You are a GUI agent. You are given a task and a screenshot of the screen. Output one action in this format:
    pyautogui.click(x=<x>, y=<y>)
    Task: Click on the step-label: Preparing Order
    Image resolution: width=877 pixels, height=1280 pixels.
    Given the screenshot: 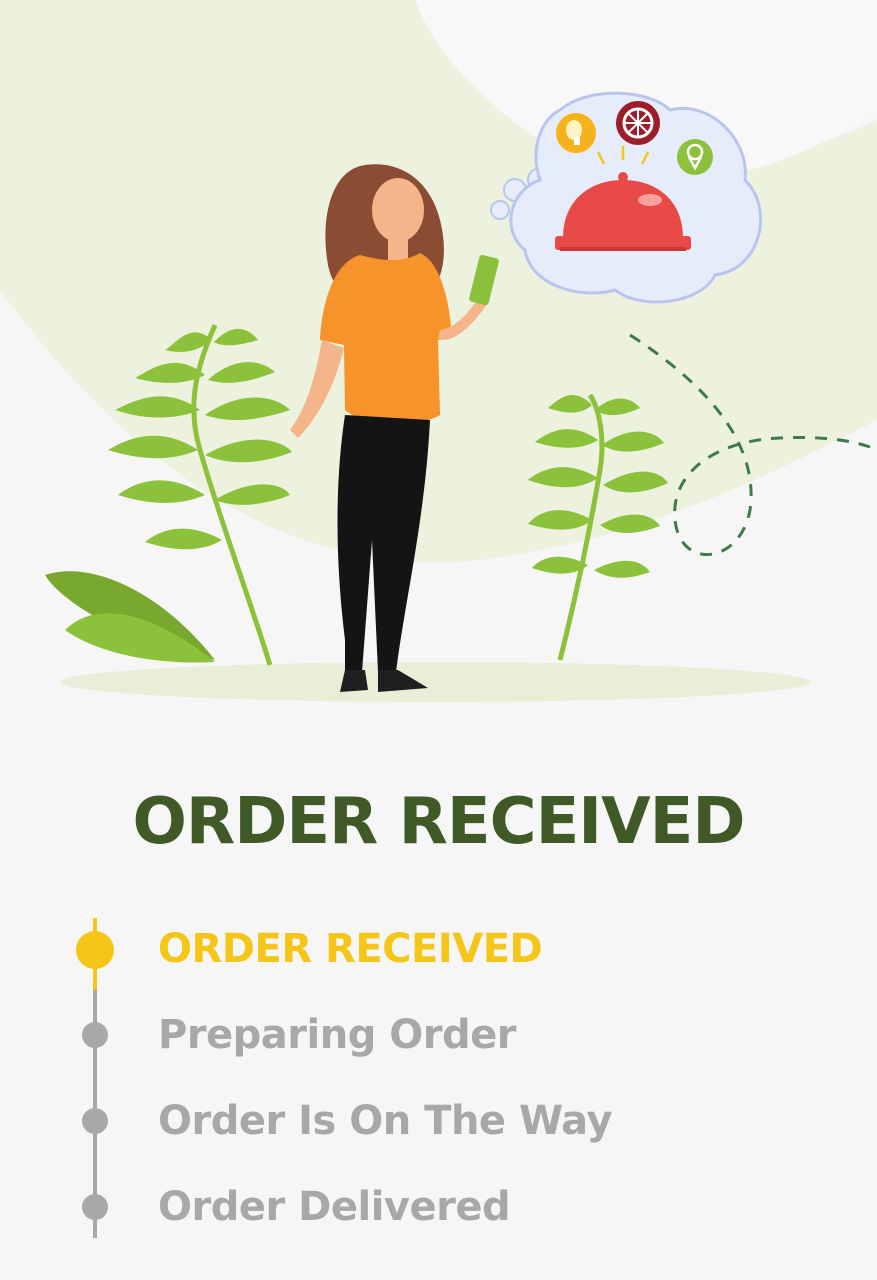 What is the action you would take?
    pyautogui.click(x=337, y=1035)
    